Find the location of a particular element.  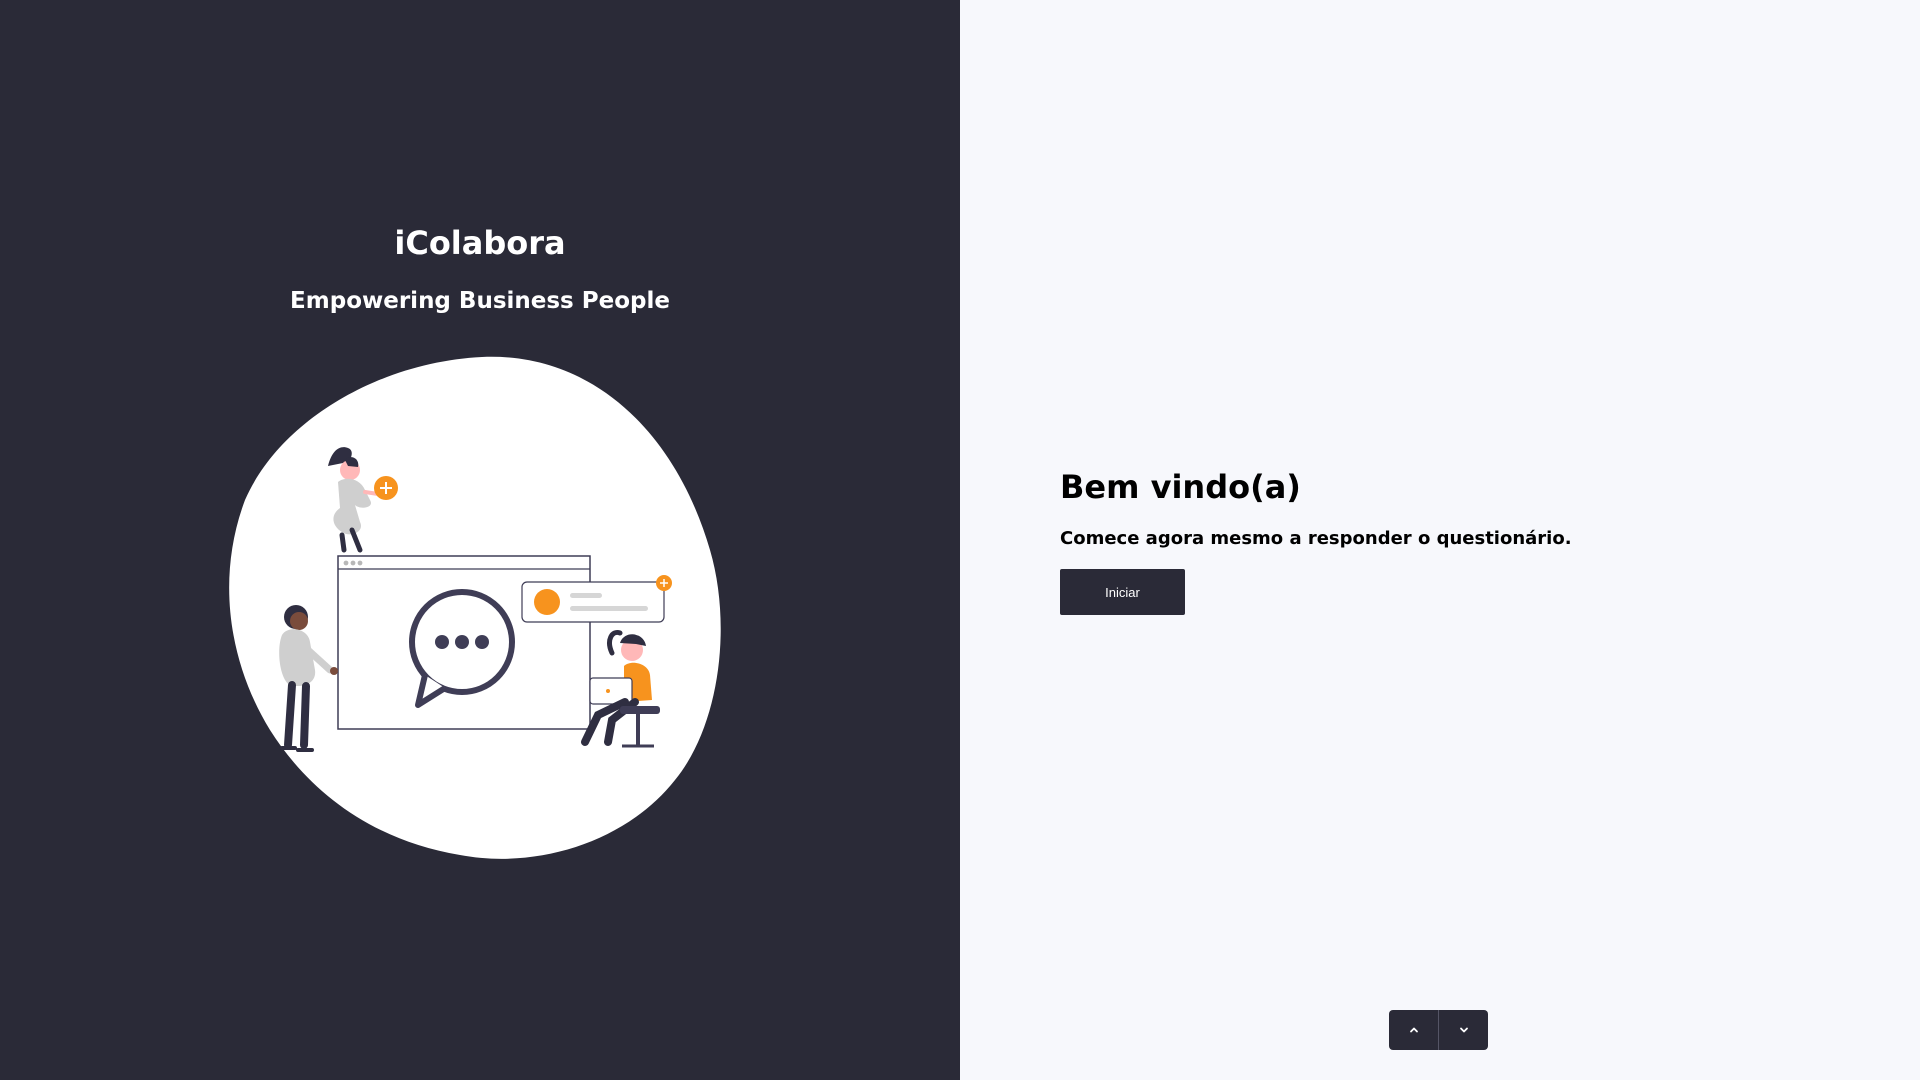

chevron-down-icon is located at coordinates (1463, 1030).